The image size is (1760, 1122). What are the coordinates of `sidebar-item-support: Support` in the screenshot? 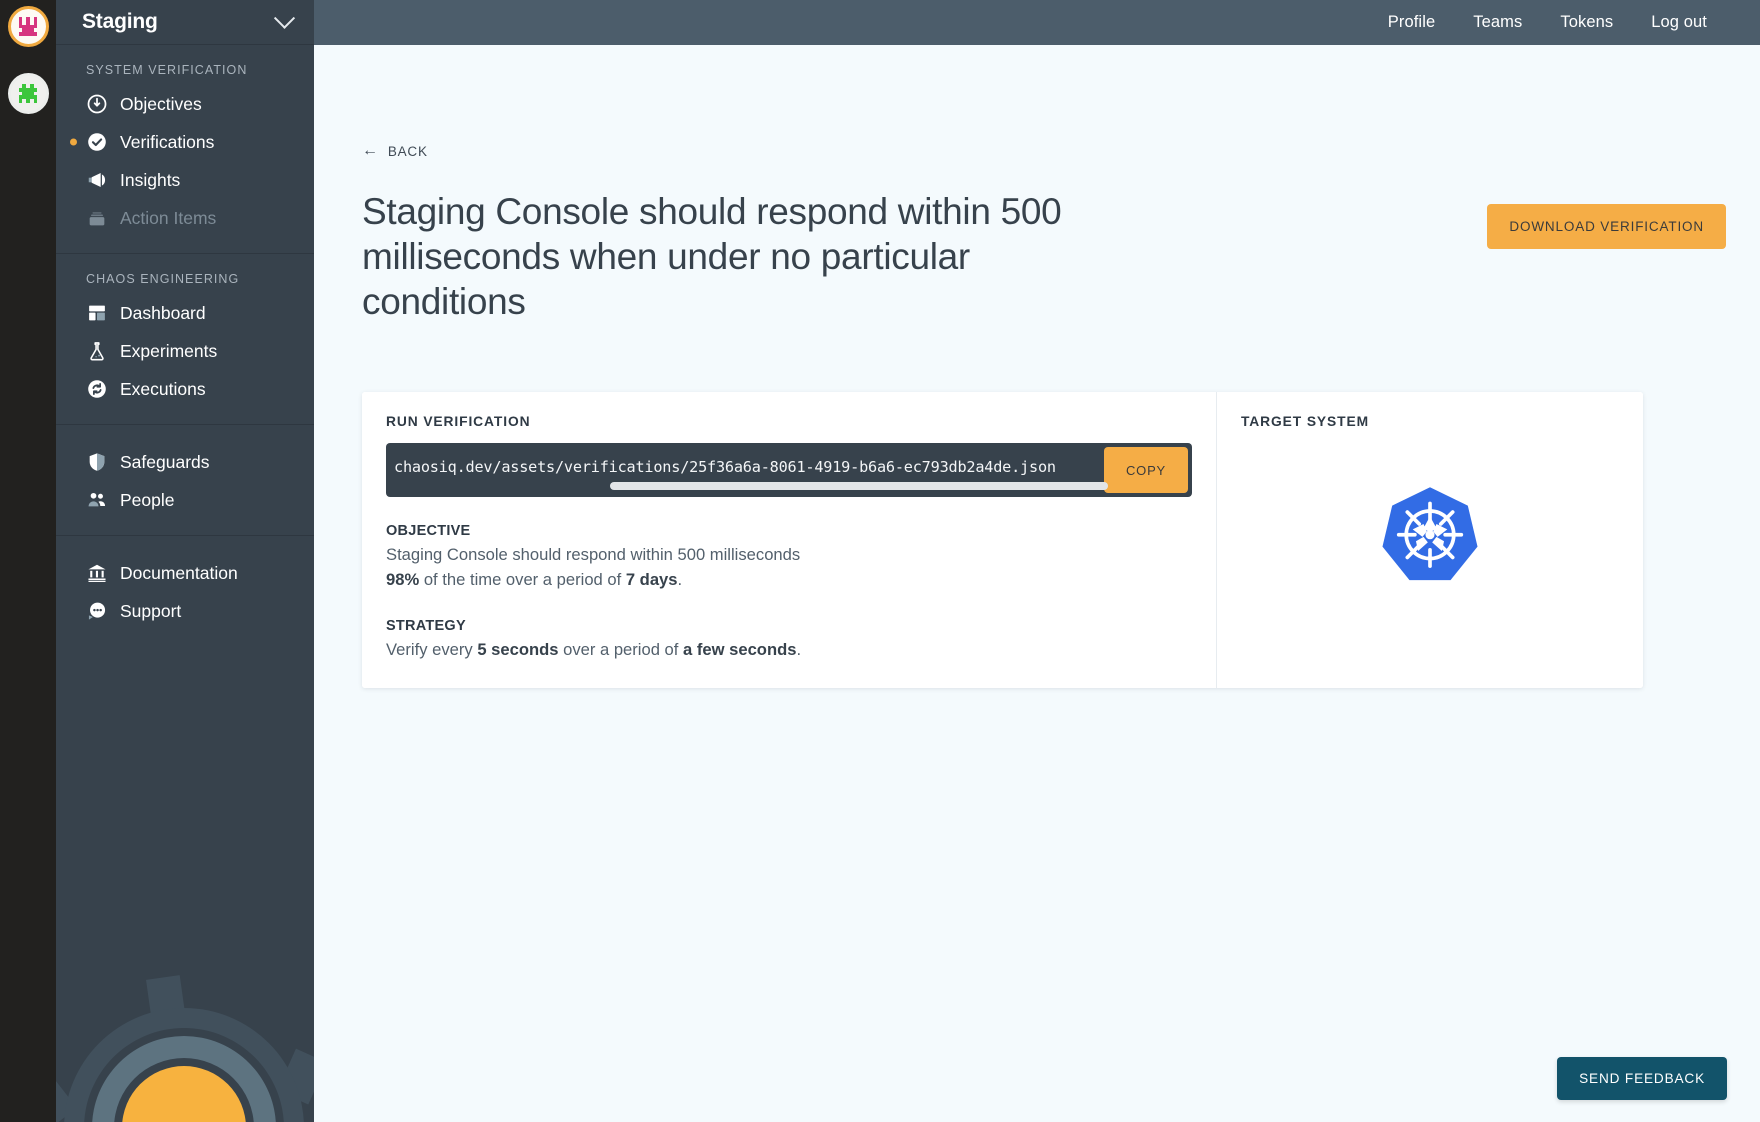 It's located at (185, 611).